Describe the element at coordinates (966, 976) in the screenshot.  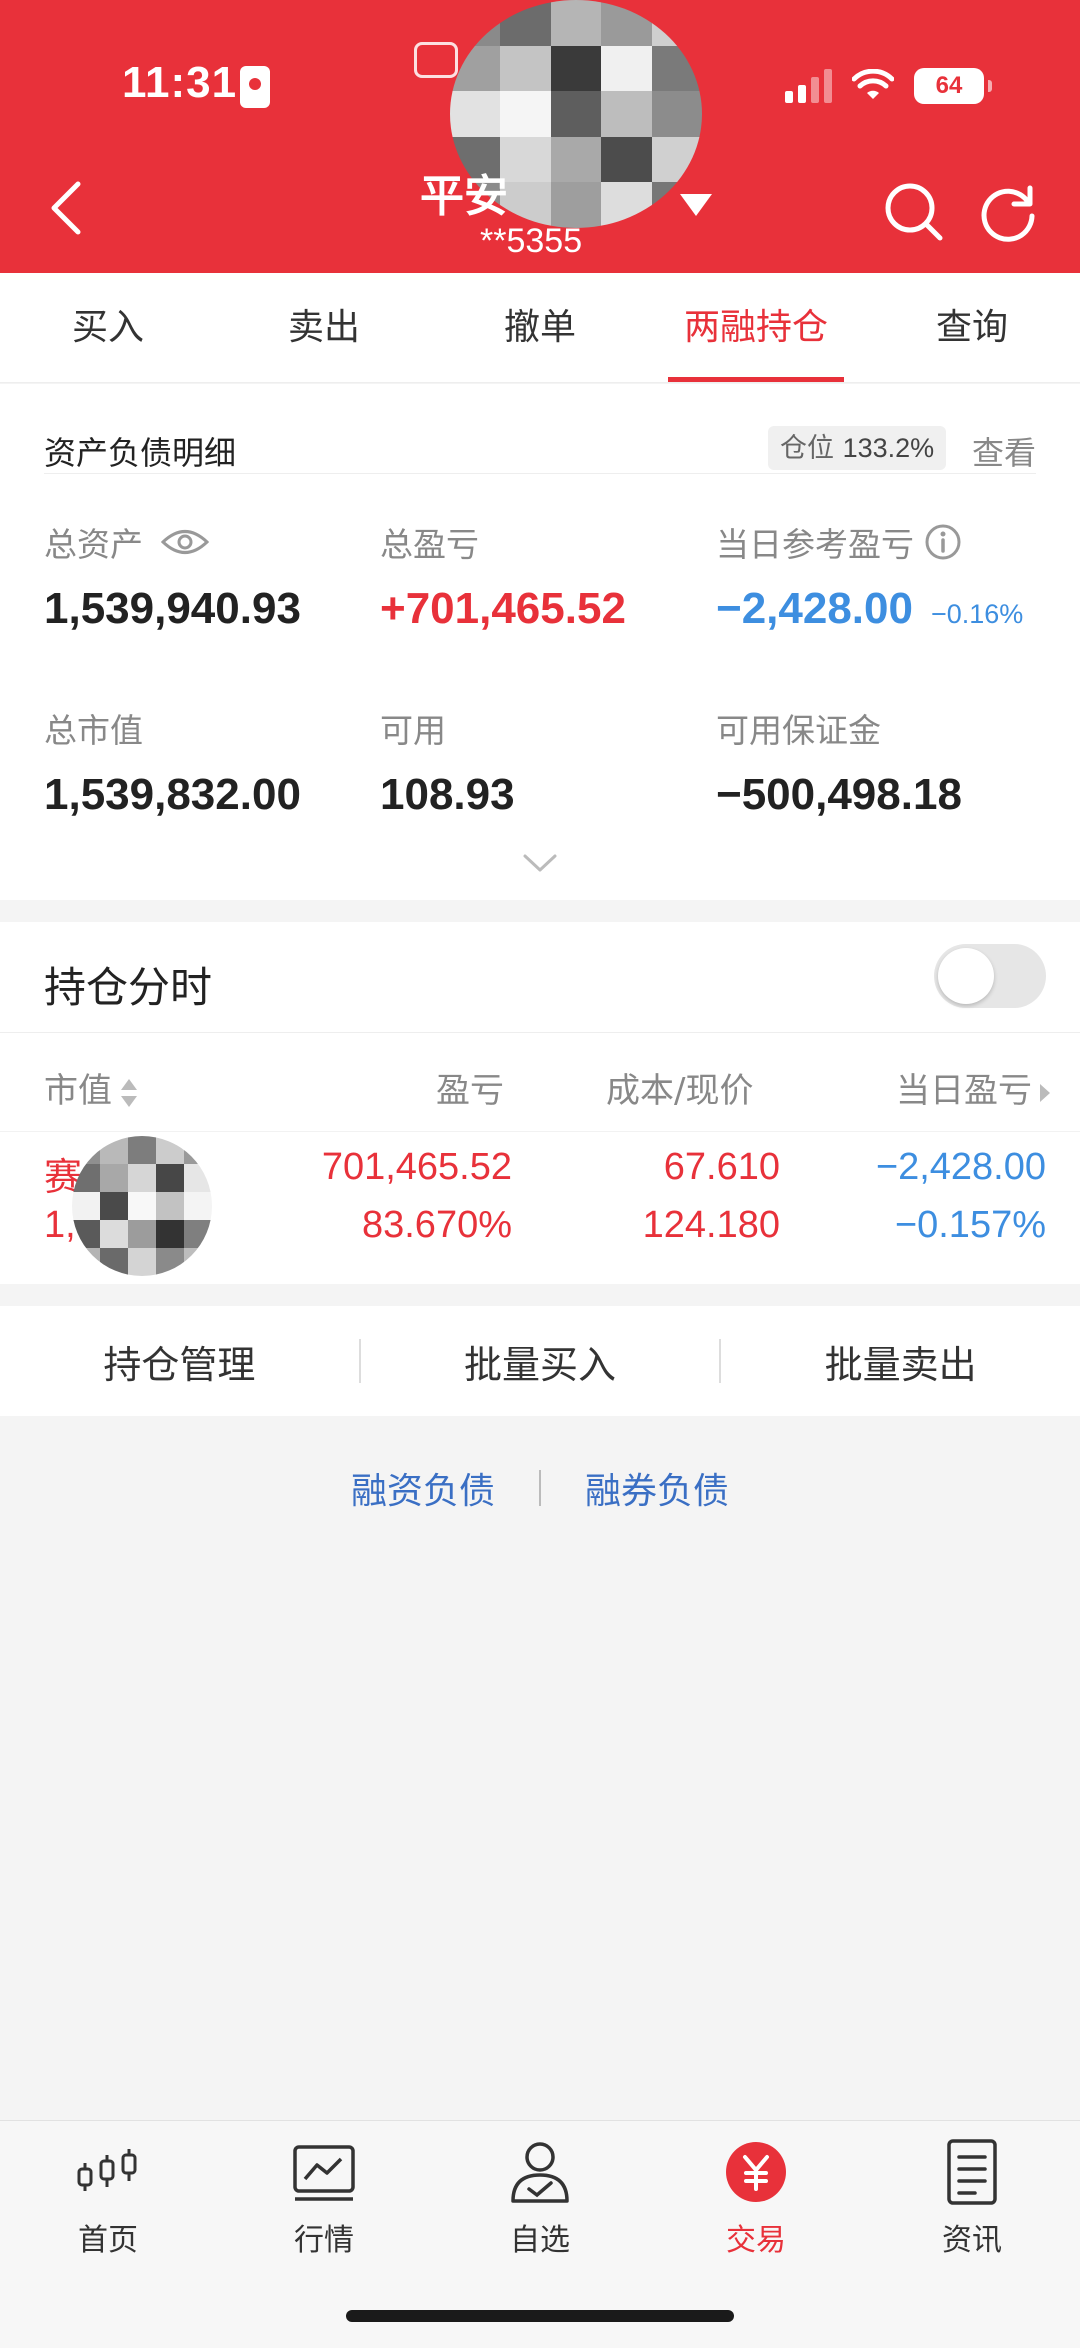
I see `toggle-knob` at that location.